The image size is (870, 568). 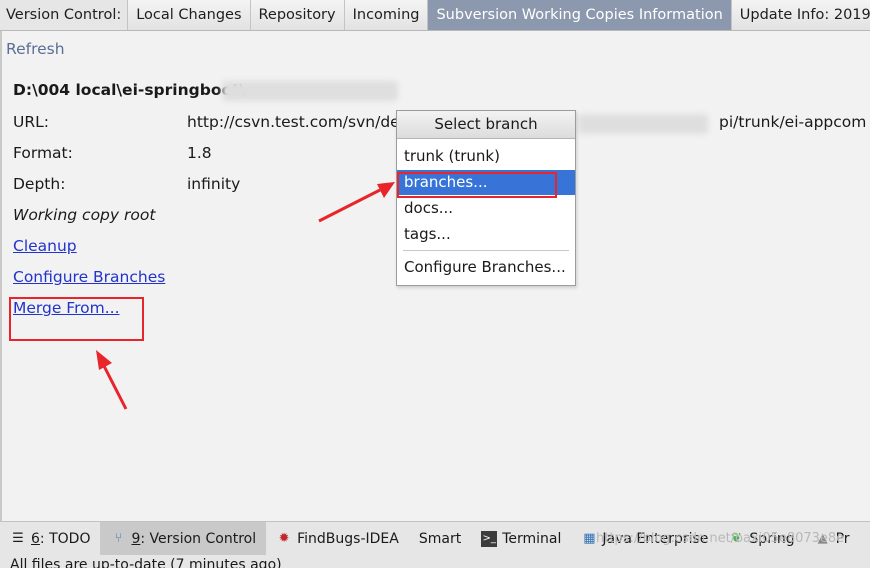 What do you see at coordinates (720, 538) in the screenshot?
I see `watermark-text: https://blog.csdn.net/oaxi05e8073e8e` at bounding box center [720, 538].